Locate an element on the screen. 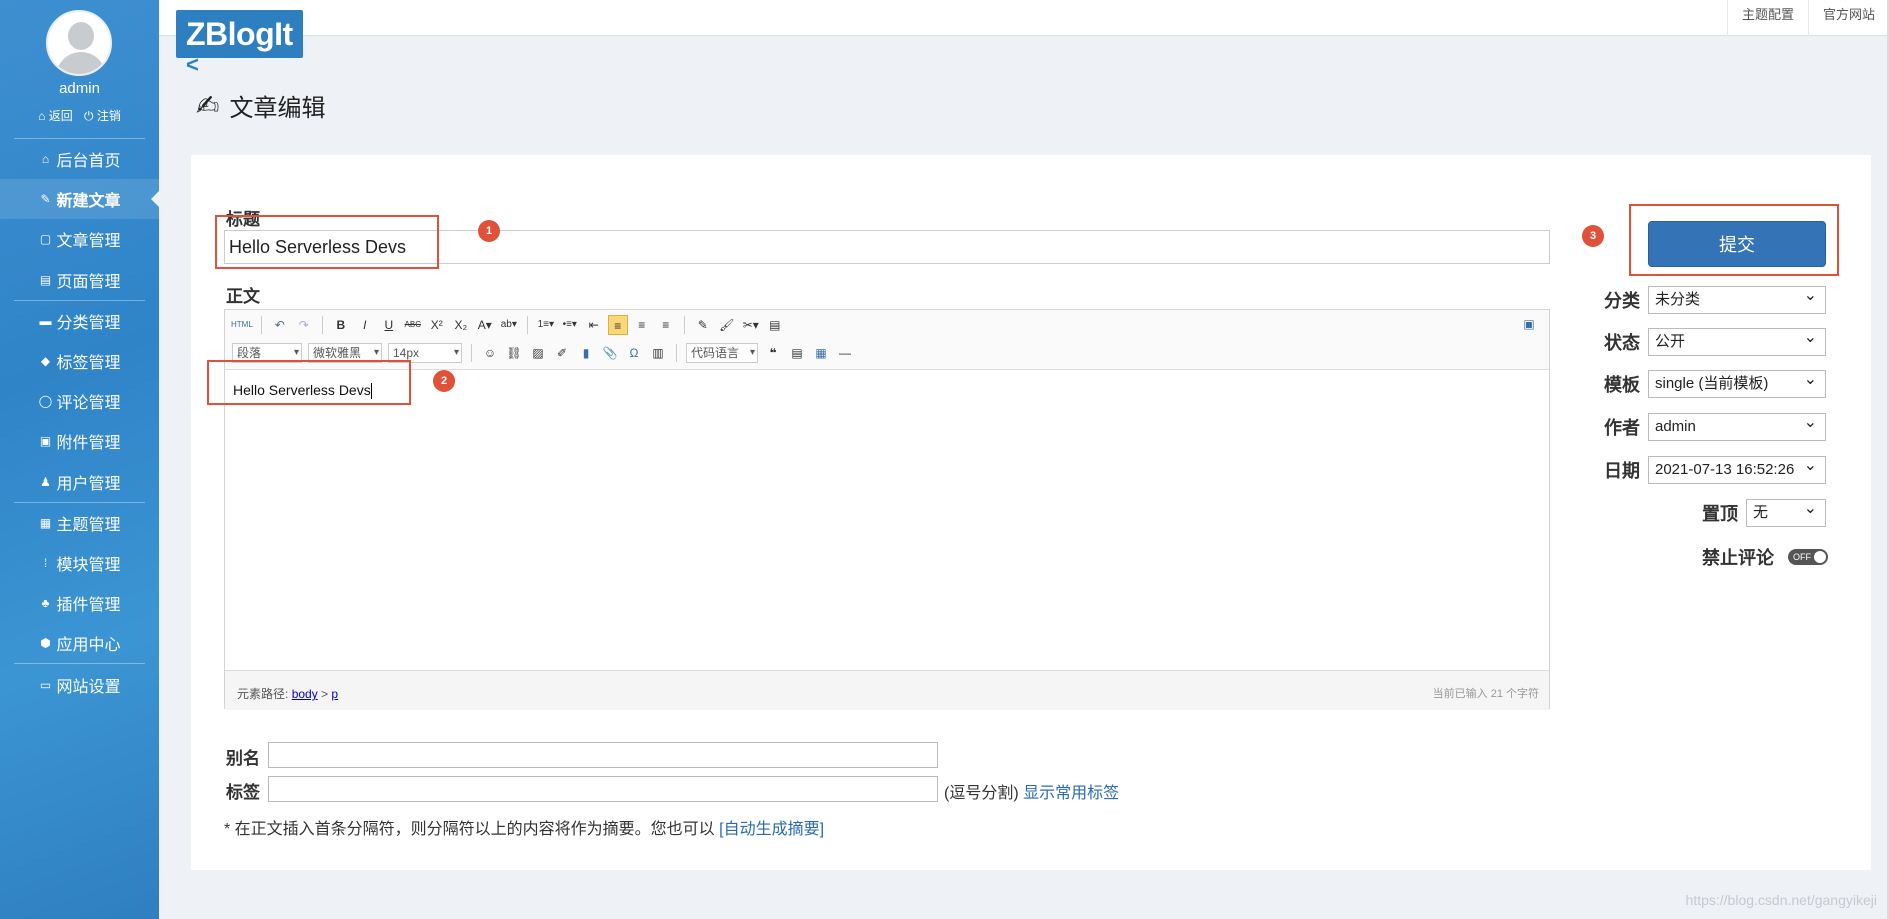 This screenshot has height=919, width=1889. alias-label: 别名 is located at coordinates (243, 758).